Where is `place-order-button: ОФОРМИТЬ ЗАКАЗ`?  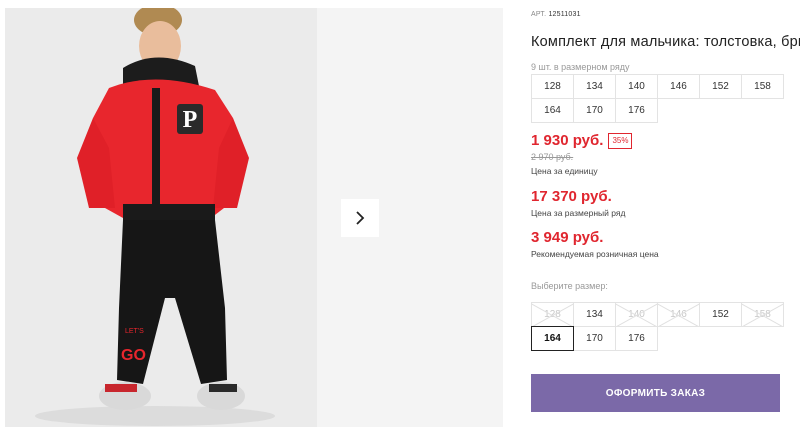 place-order-button: ОФОРМИТЬ ЗАКАЗ is located at coordinates (655, 393).